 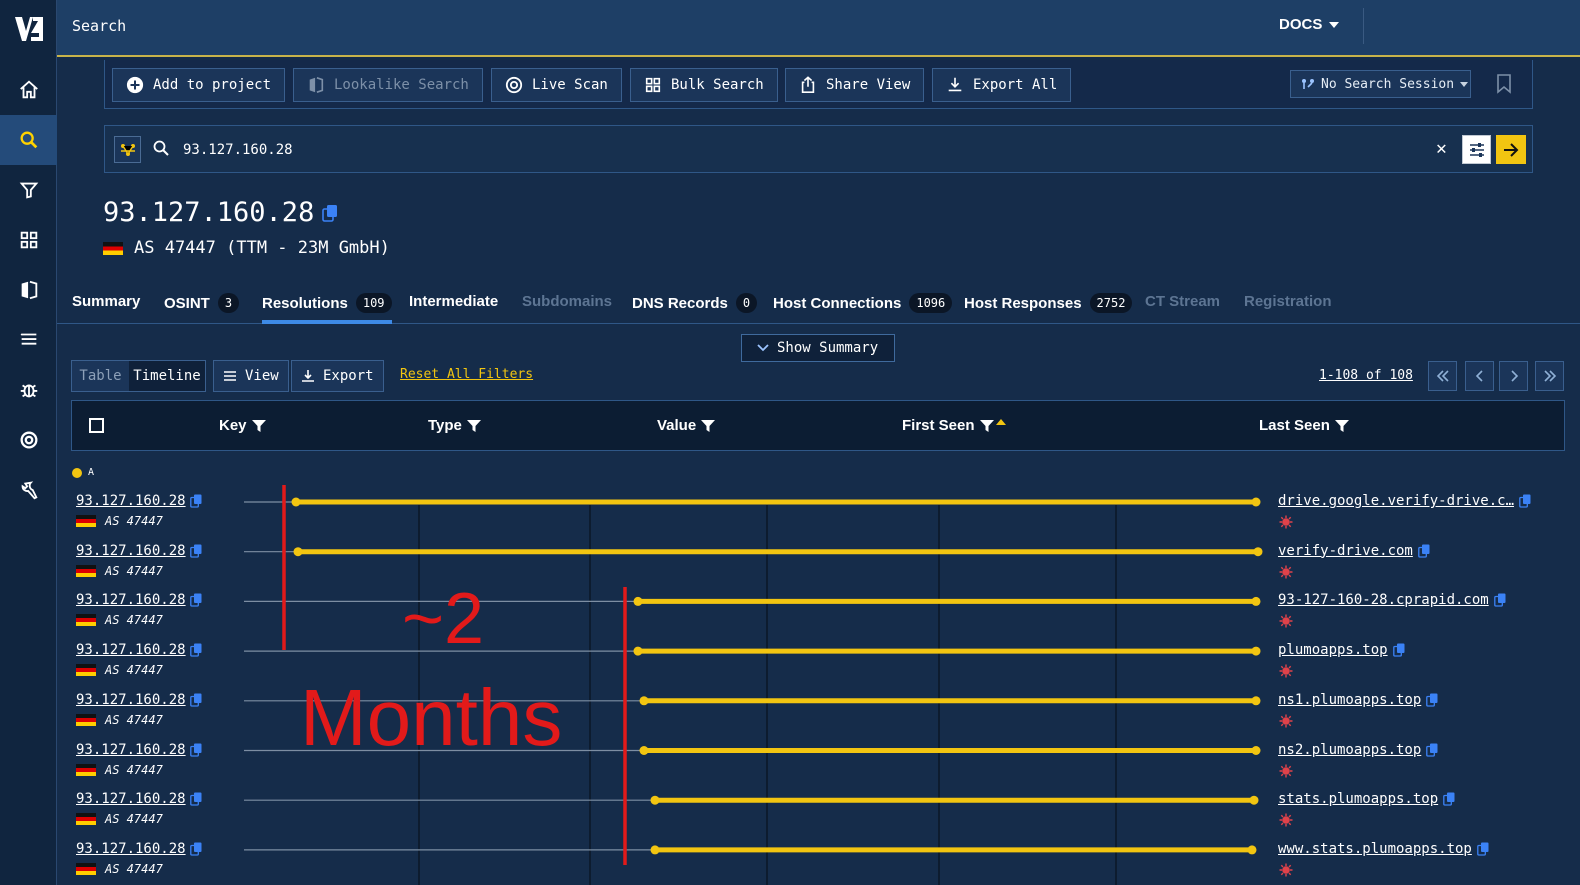 I want to click on column-header-type: Type, so click(x=454, y=425).